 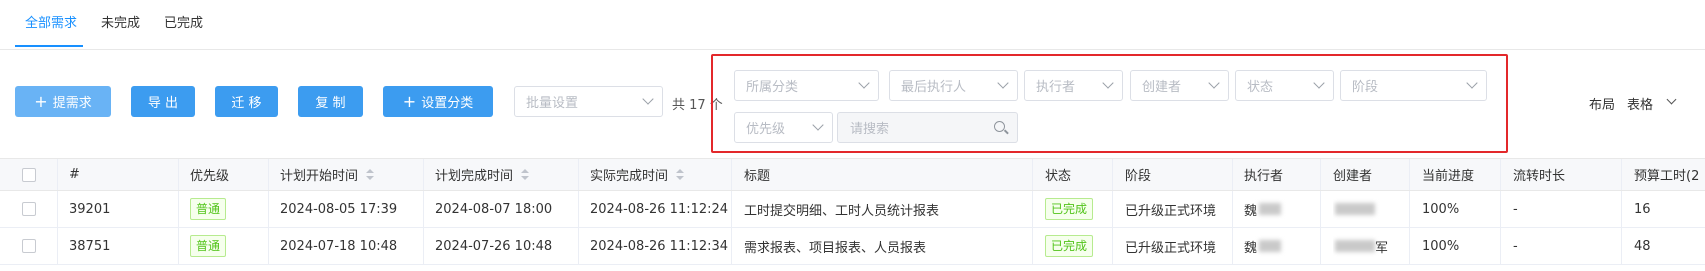 I want to click on batch-settings-placeholder: 批量设置, so click(x=552, y=103).